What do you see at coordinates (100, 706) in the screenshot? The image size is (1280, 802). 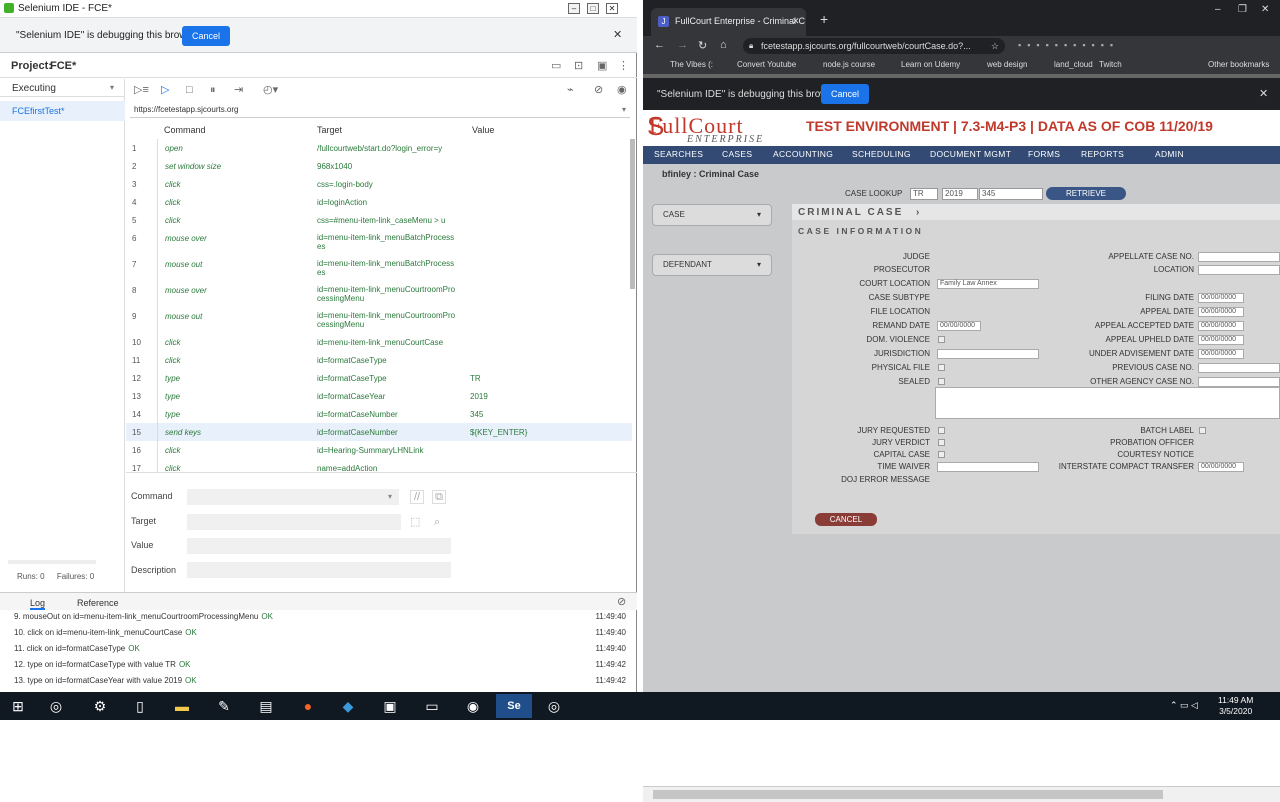 I see `network-tool-icon: ⚙` at bounding box center [100, 706].